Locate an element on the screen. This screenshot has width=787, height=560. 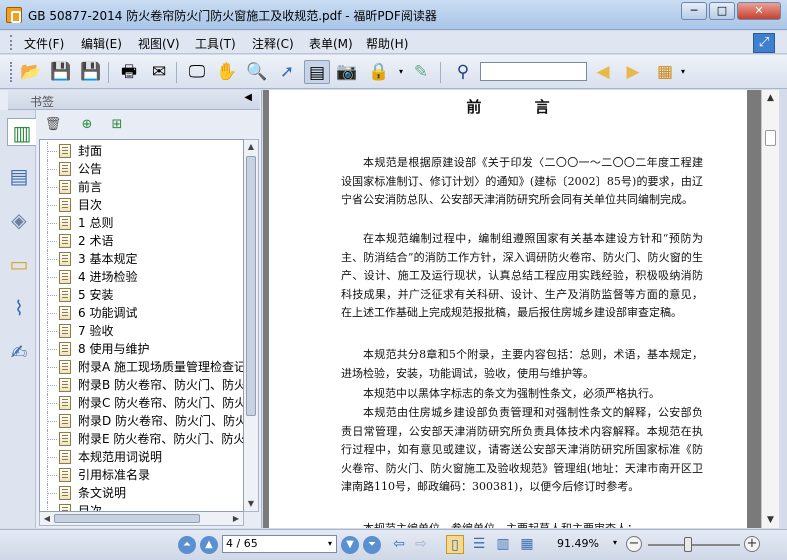
bookmark-label: 5 安装 is located at coordinates (96, 295).